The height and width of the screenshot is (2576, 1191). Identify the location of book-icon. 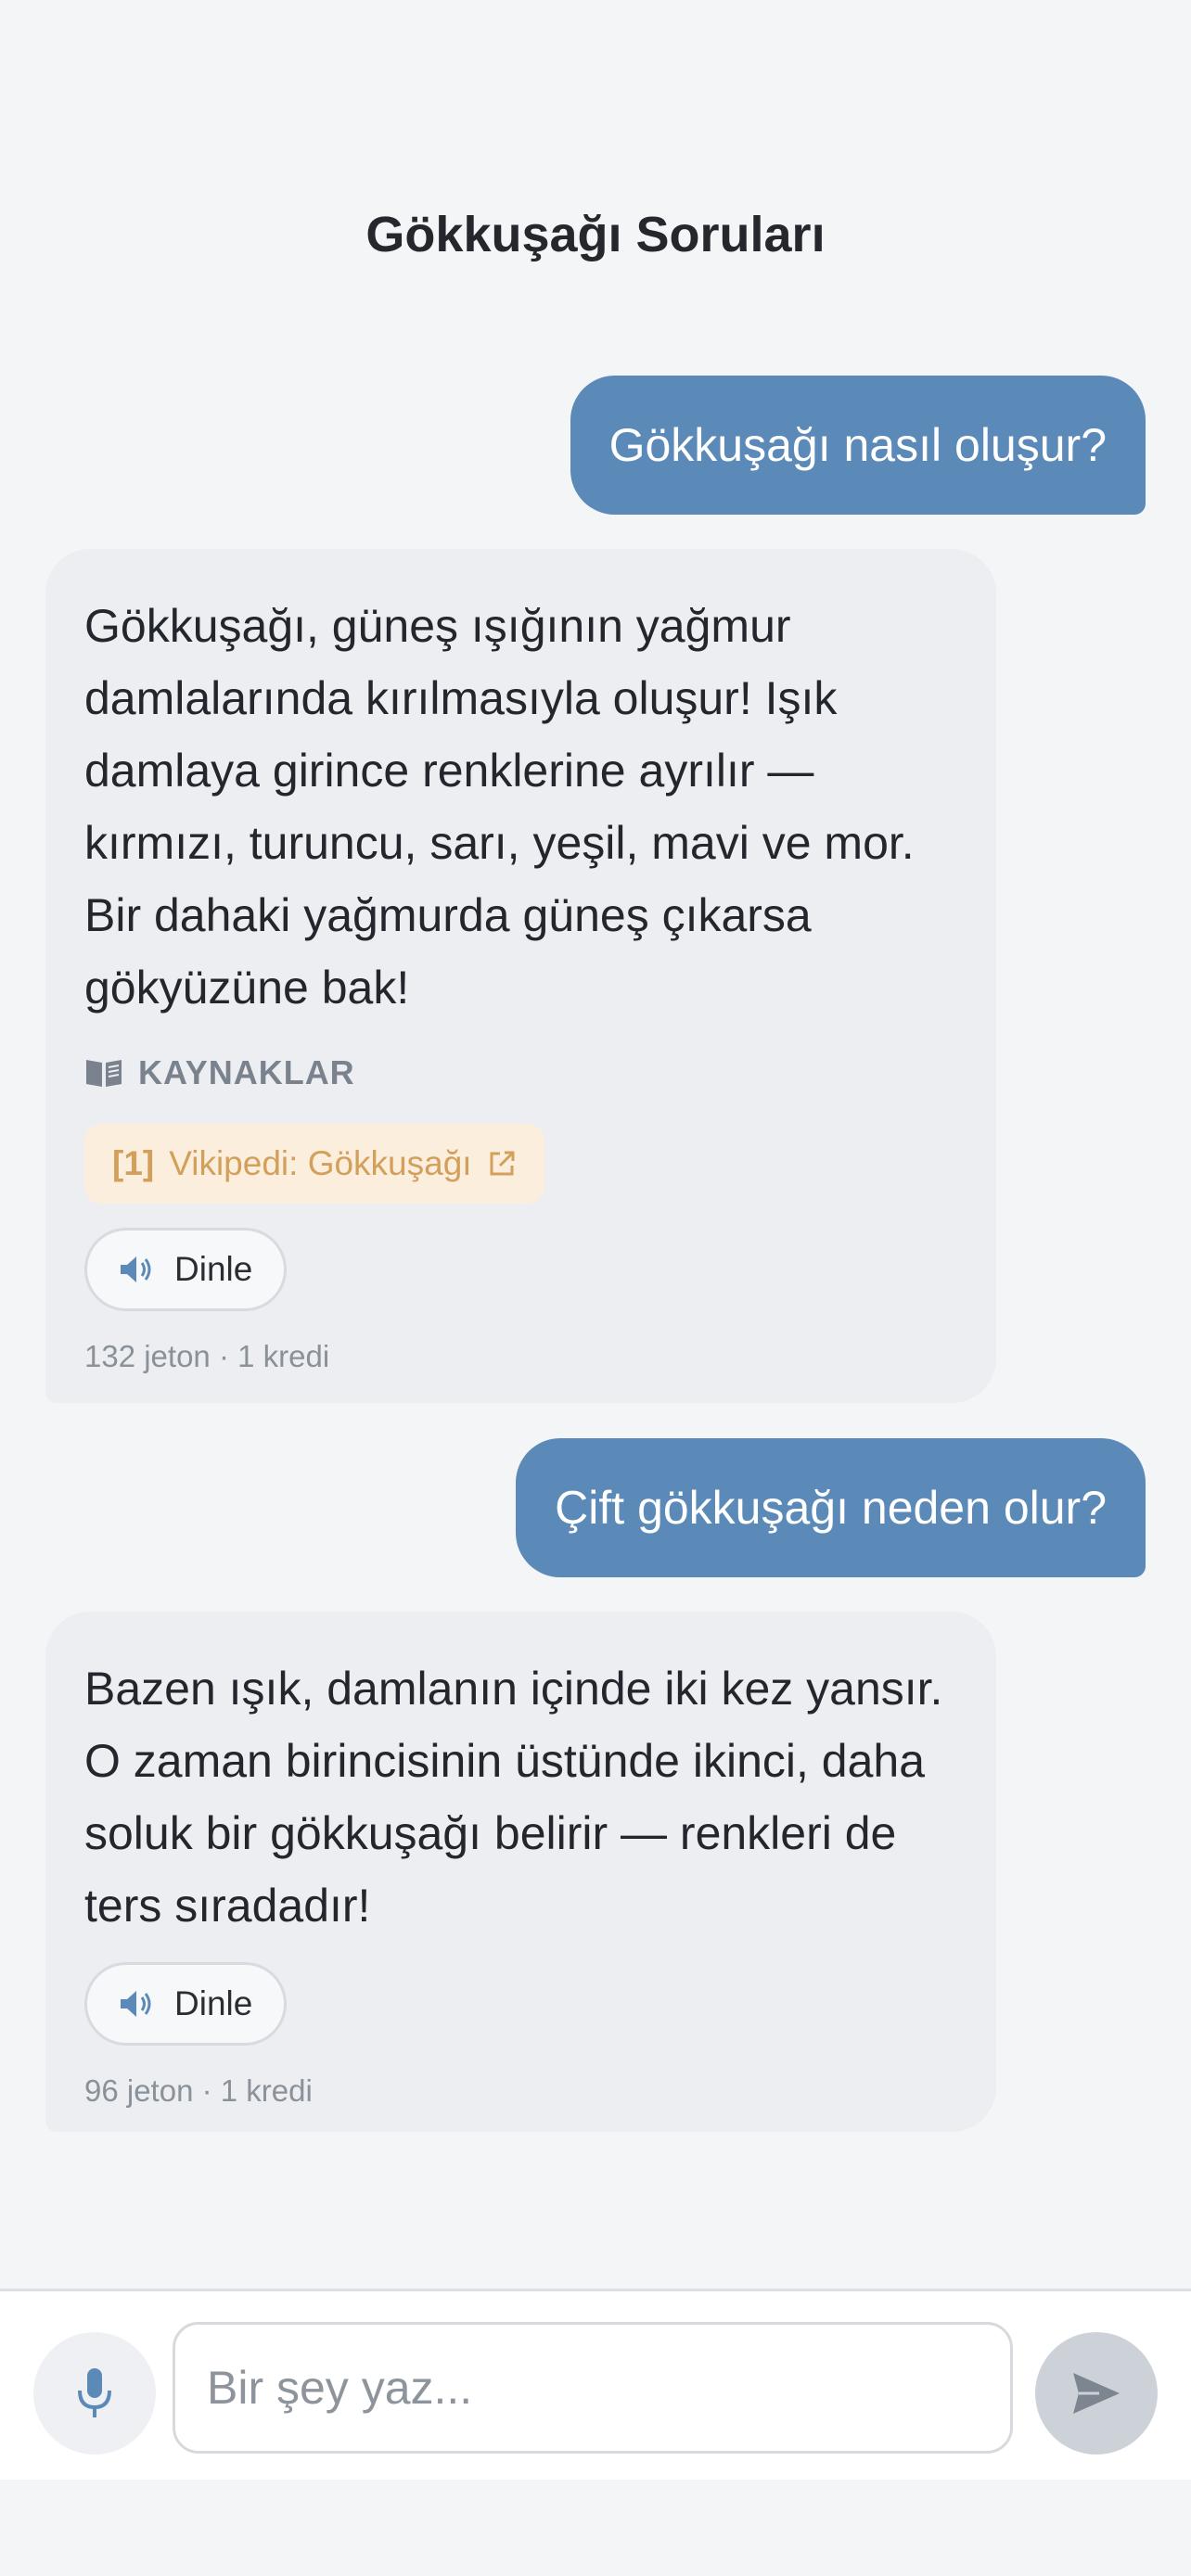
(104, 1073).